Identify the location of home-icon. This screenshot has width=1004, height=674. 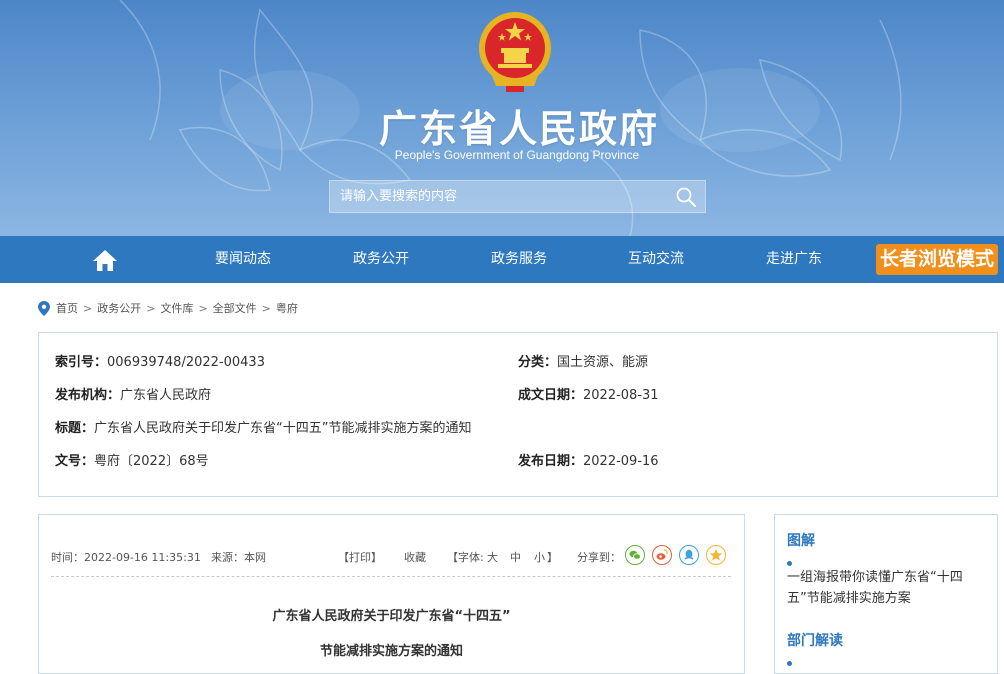
(105, 260).